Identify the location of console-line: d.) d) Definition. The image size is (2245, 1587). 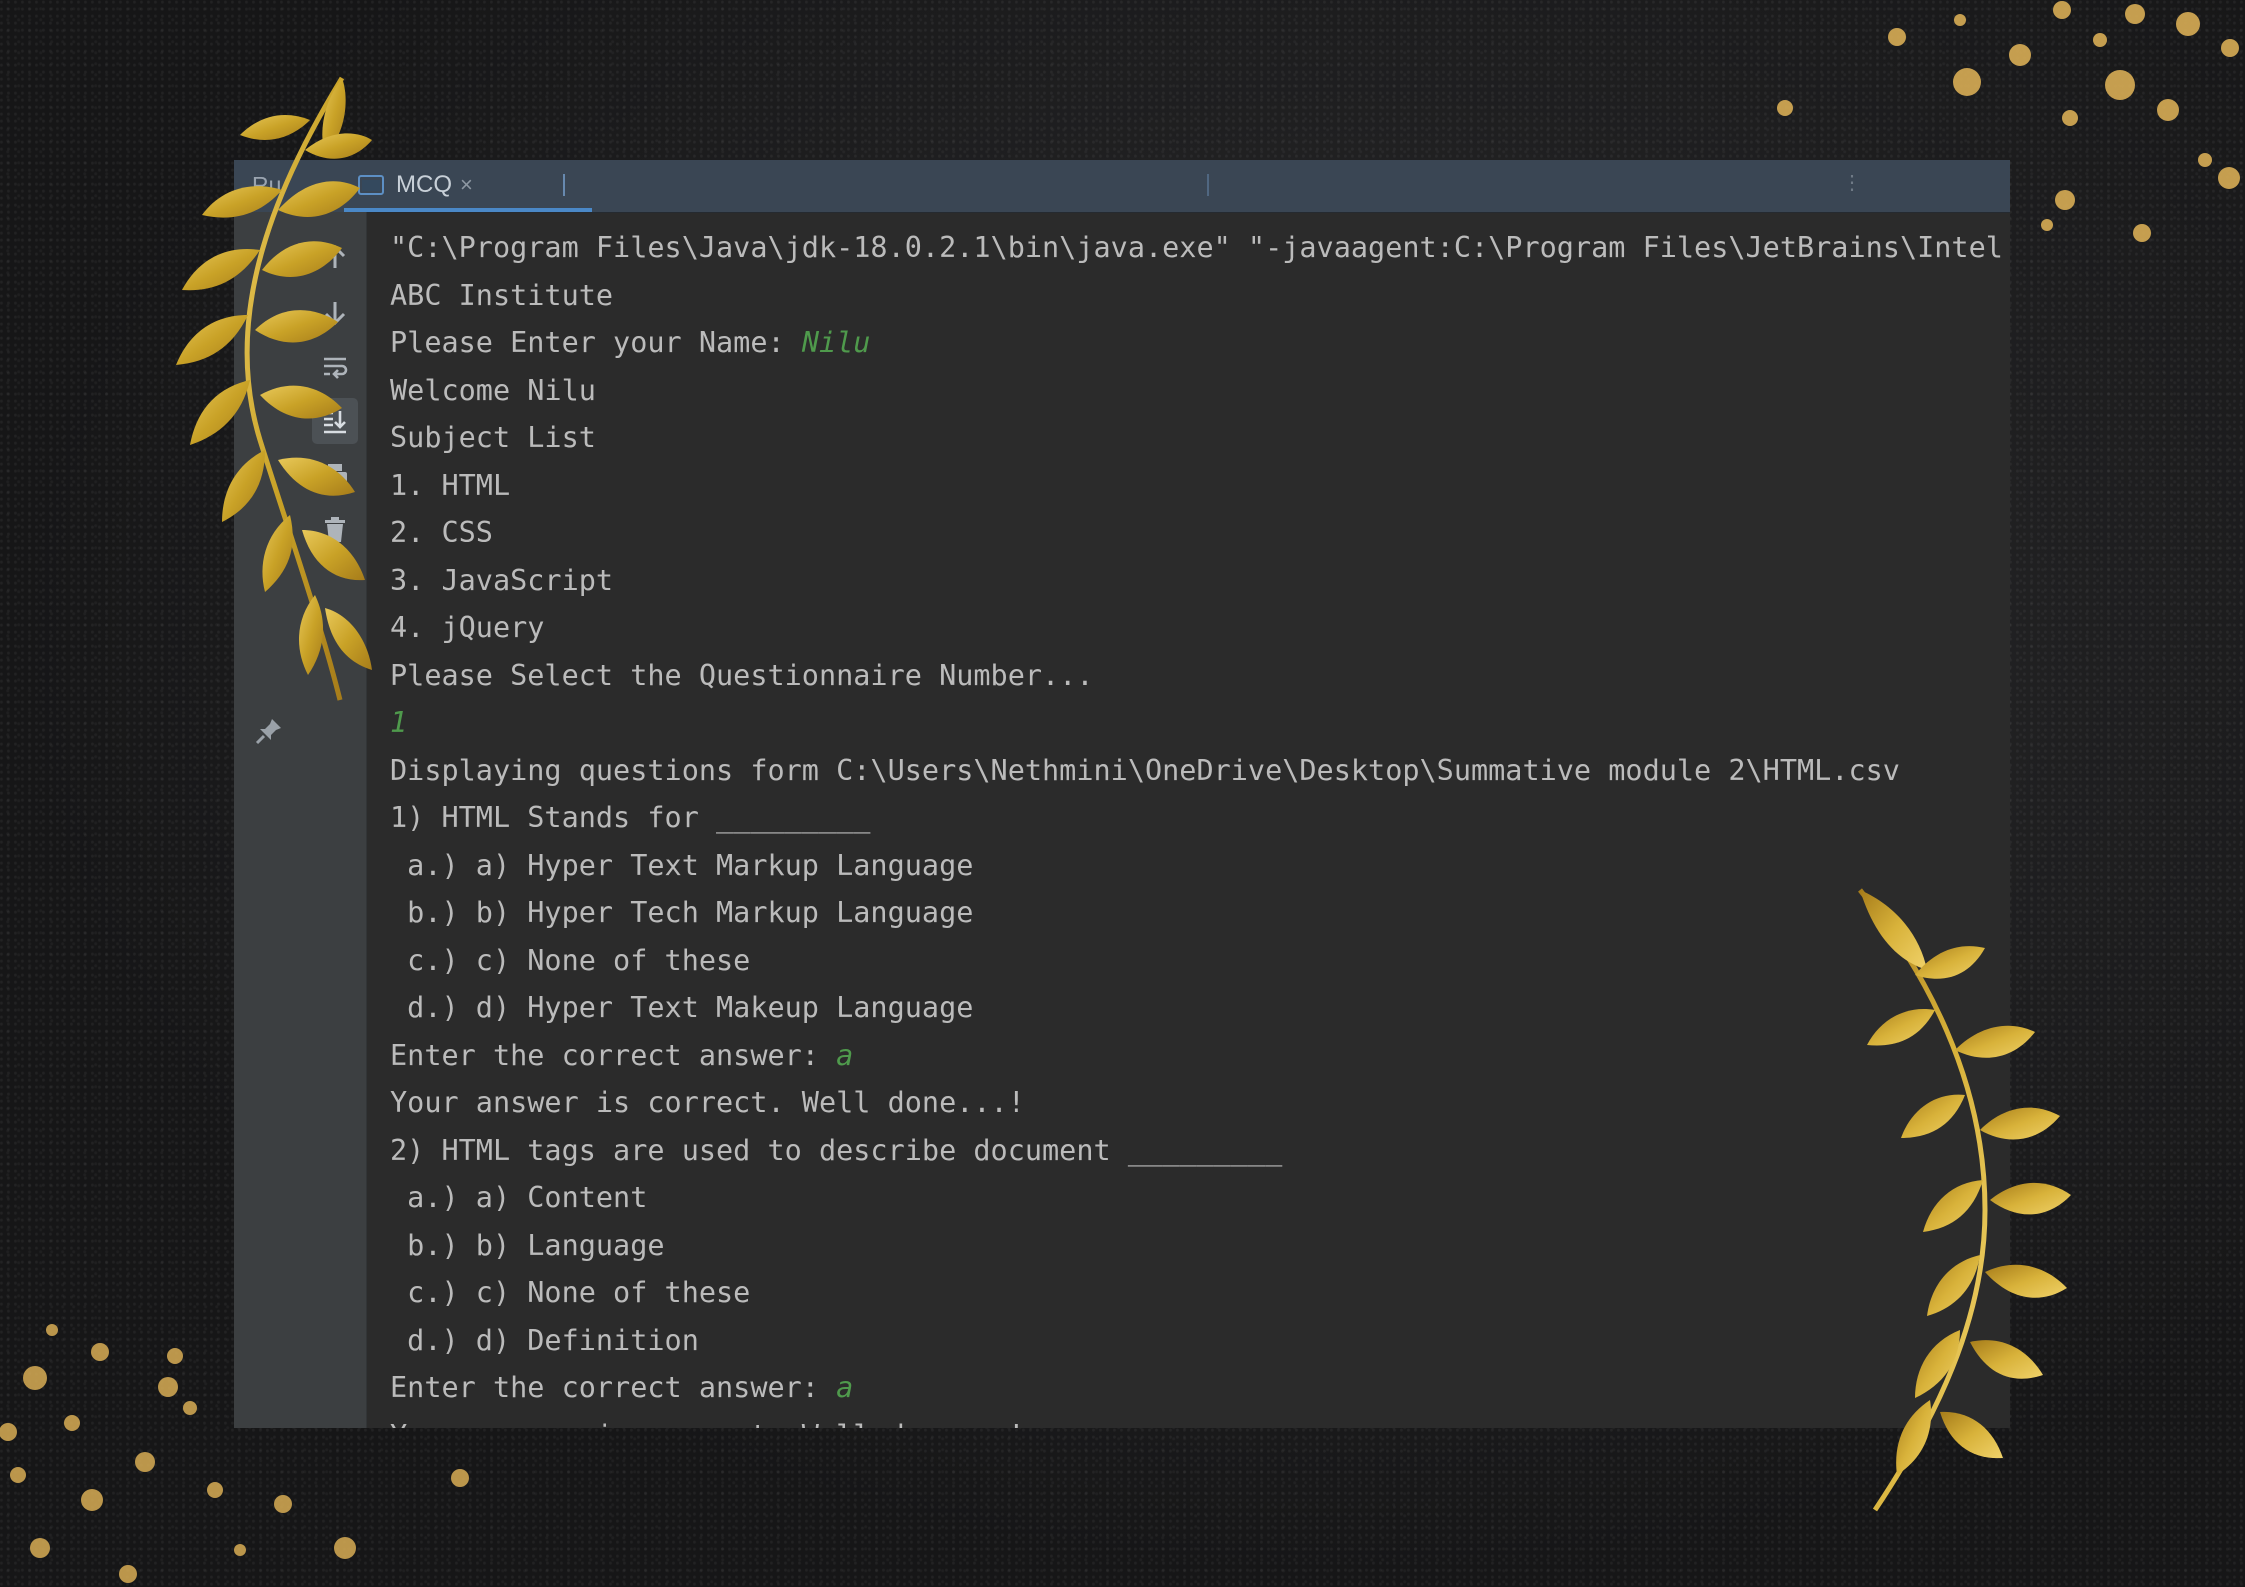
(1200, 1341).